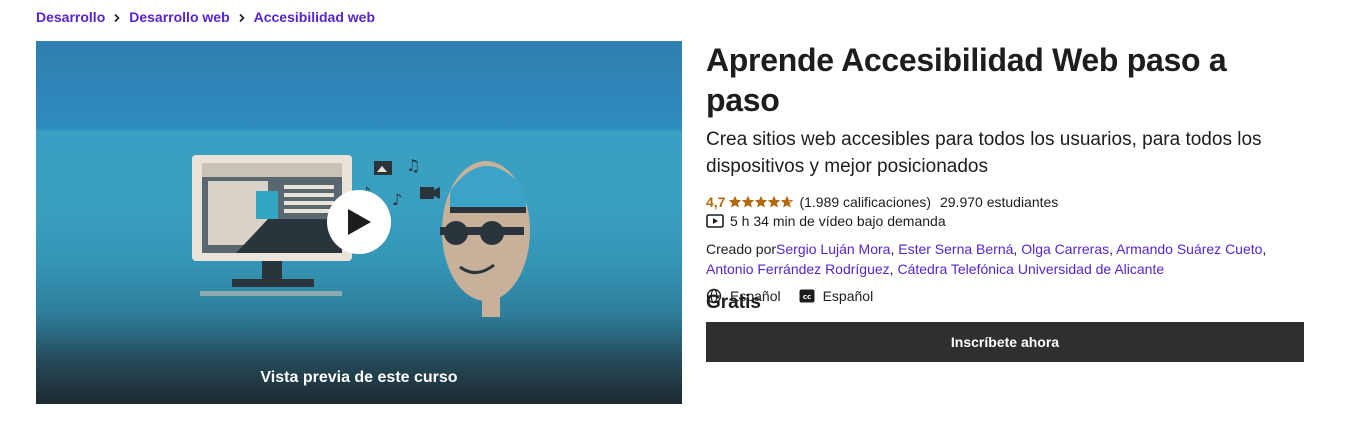  I want to click on breadcrumb-link-desarrollo-web: Desarrollo web, so click(179, 17).